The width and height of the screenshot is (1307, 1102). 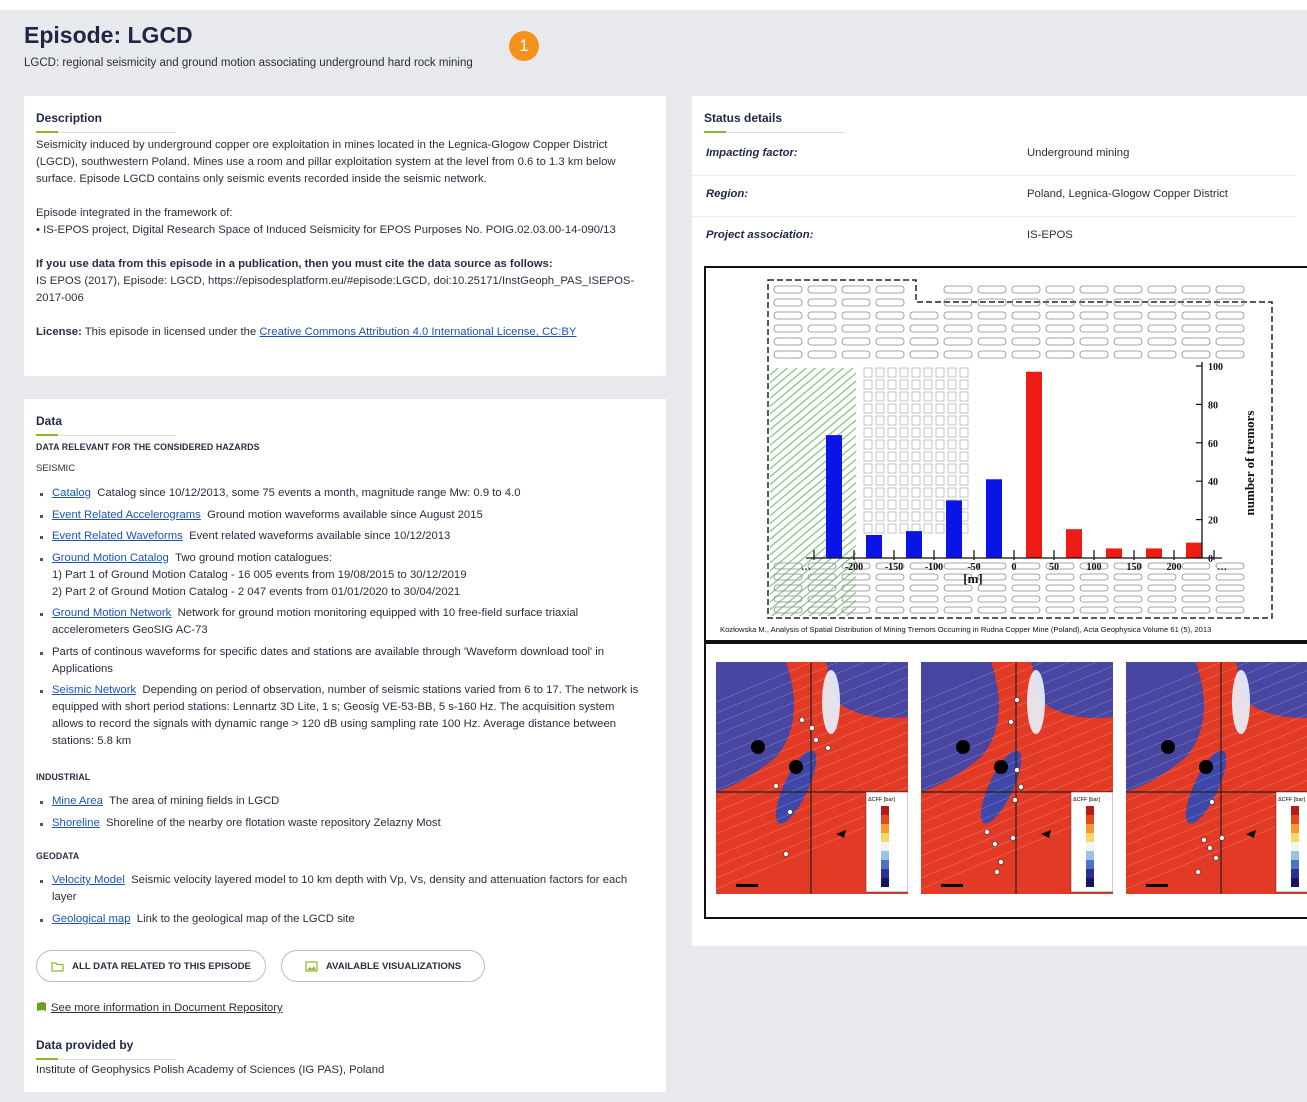 I want to click on hatched-area, so click(x=813, y=492).